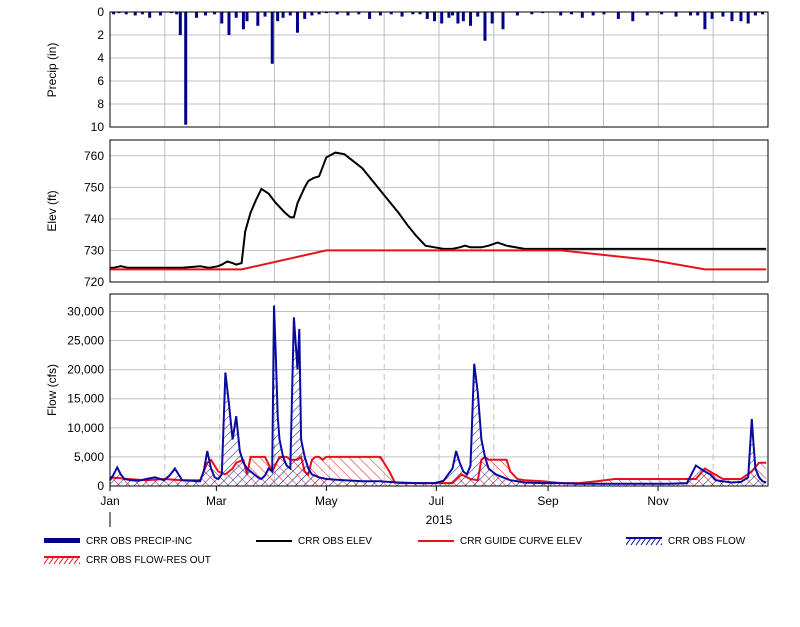  I want to click on y-tick-label: 6, so click(100, 81).